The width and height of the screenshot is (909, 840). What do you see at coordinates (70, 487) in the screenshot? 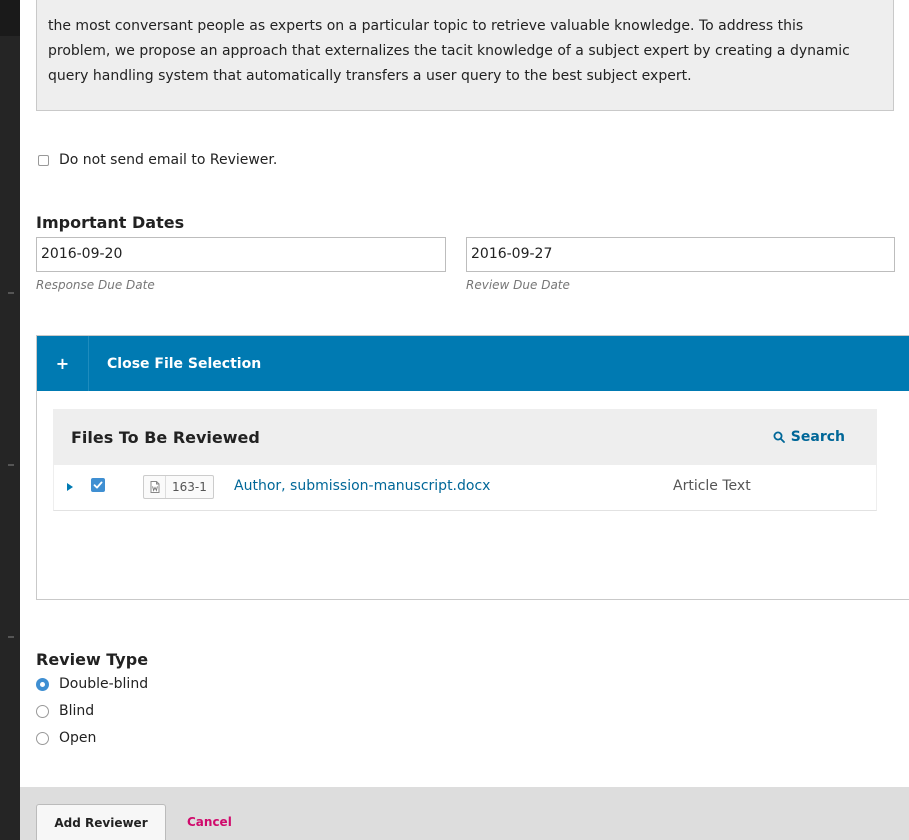
I see `expand-row-icon` at bounding box center [70, 487].